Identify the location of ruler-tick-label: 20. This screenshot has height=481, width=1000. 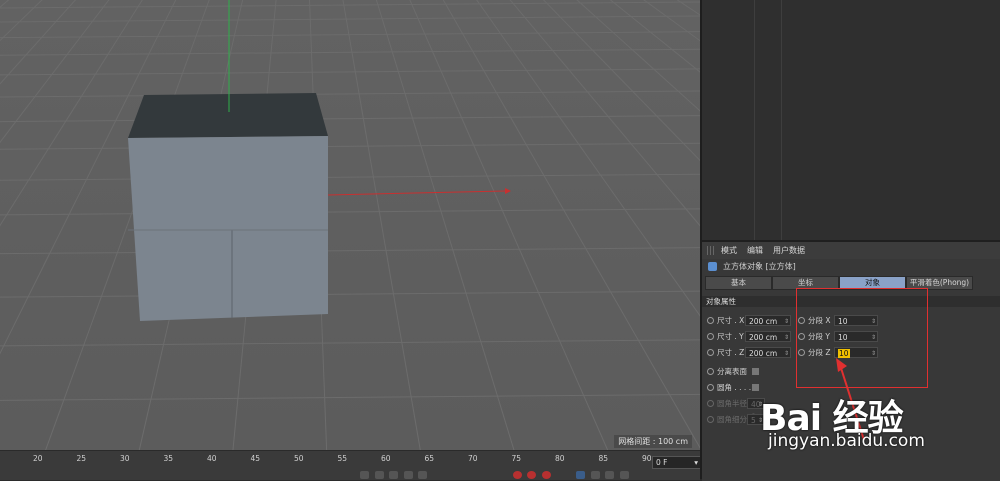
(38, 458).